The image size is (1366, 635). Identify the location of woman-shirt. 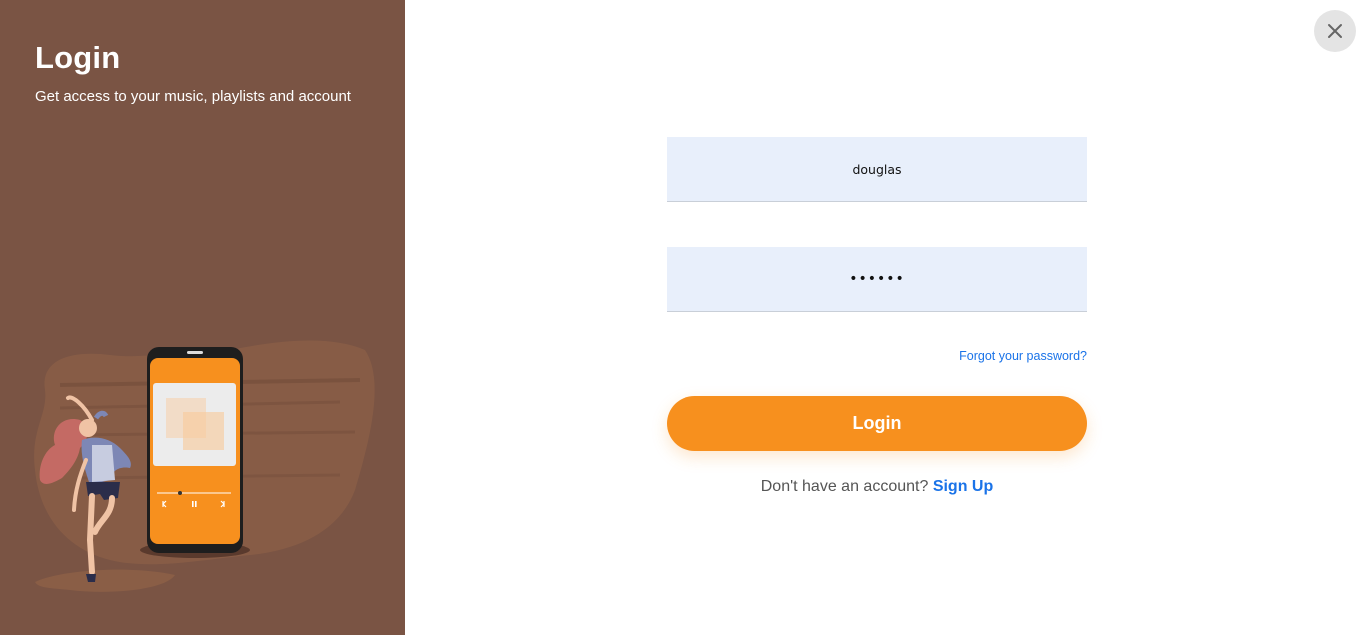
(103, 463).